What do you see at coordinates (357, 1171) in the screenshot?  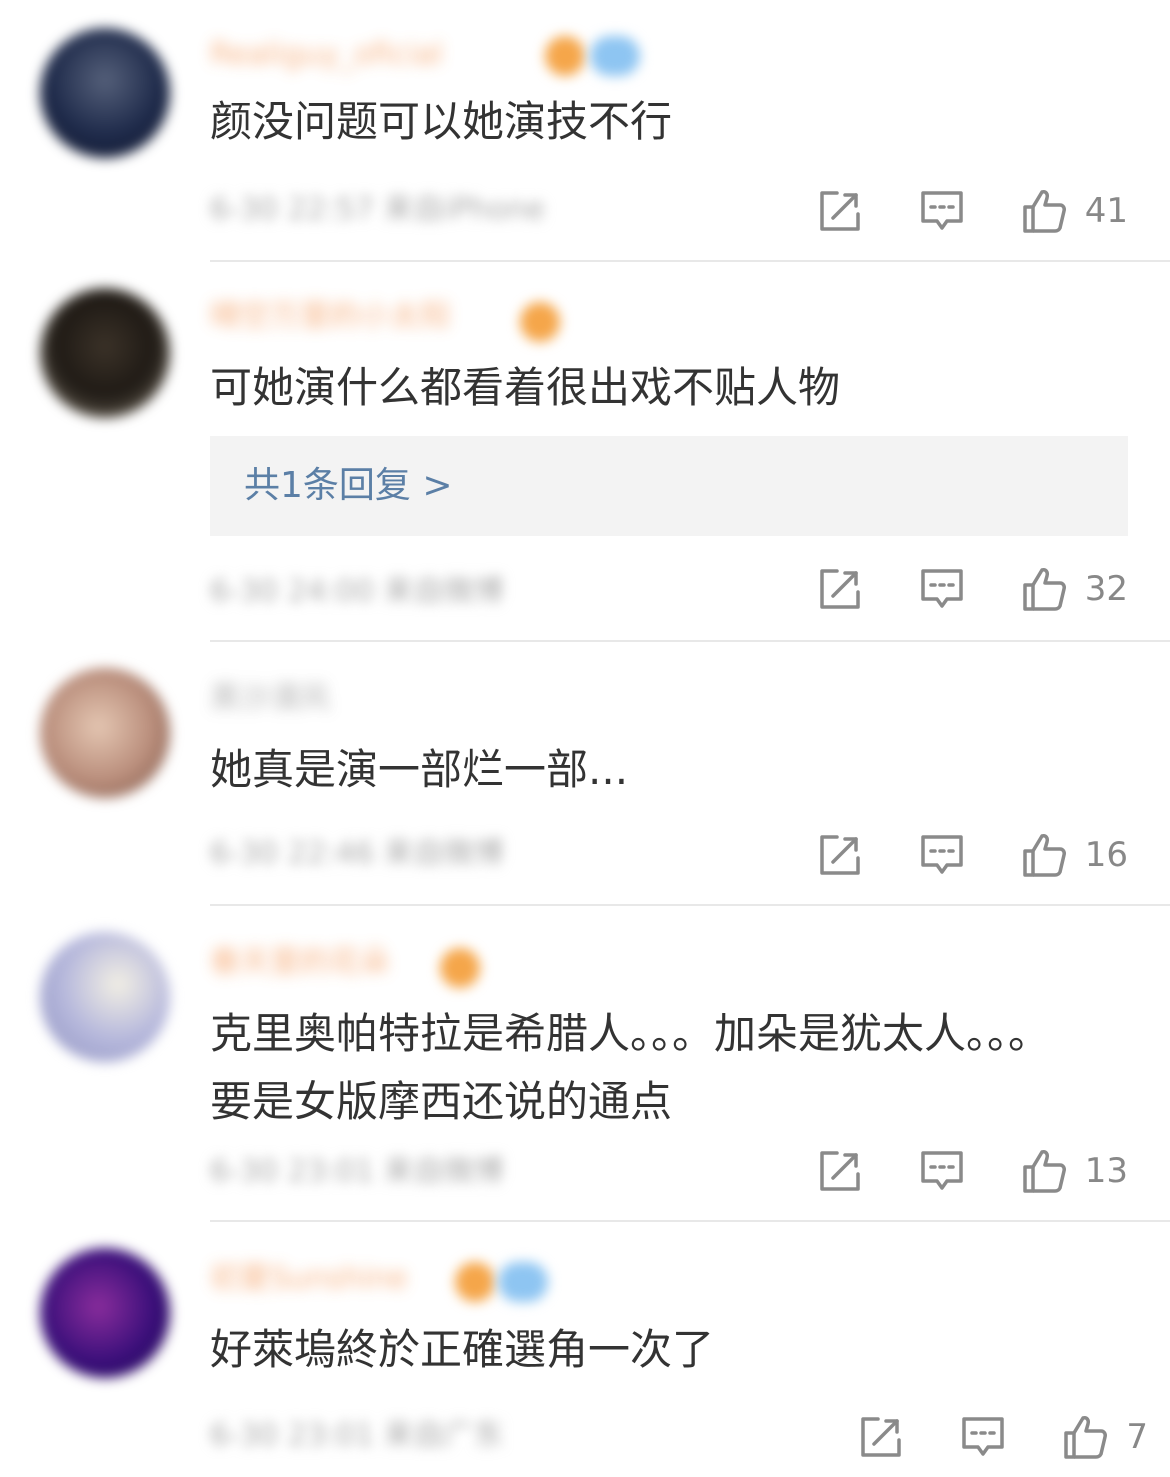 I see `comment-meta: 6-30 23:01 来自微博` at bounding box center [357, 1171].